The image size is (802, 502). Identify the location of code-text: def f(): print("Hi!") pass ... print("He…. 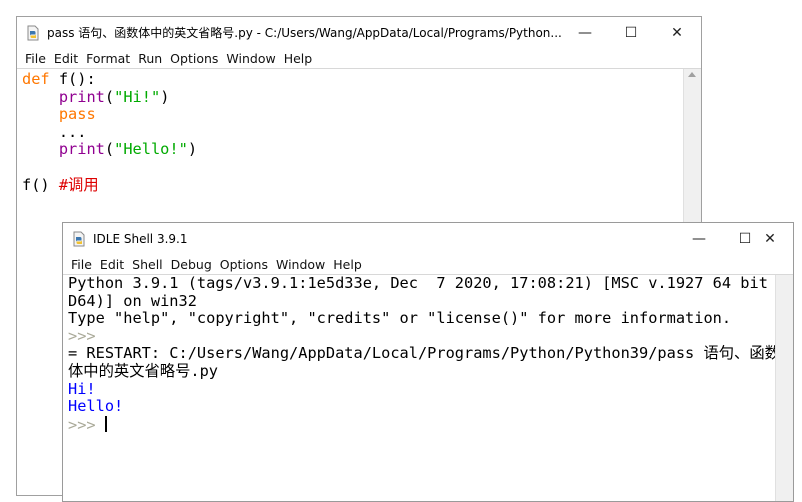
(110, 132).